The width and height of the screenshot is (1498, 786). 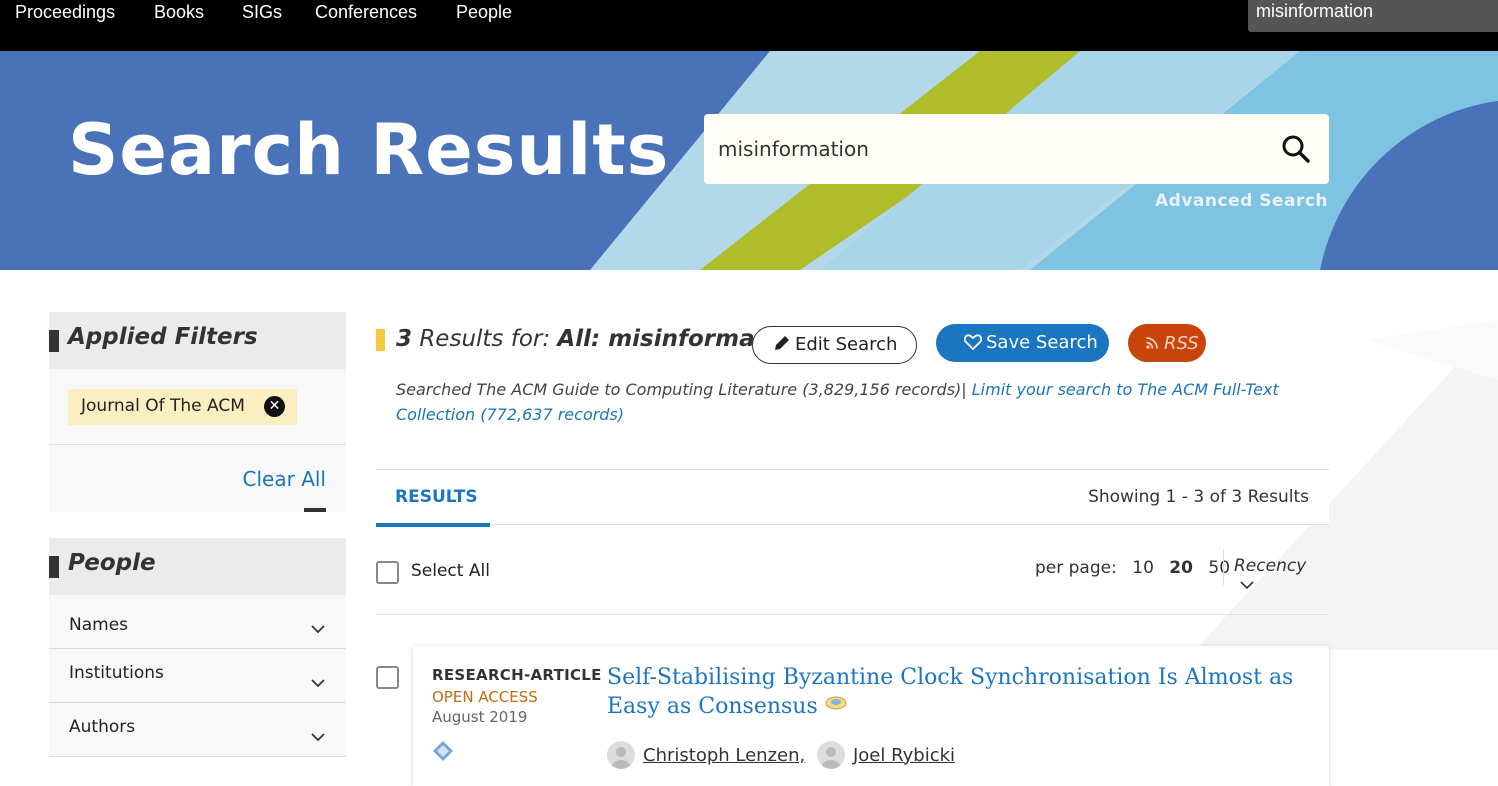 I want to click on sort-label: Recency, so click(x=1270, y=566).